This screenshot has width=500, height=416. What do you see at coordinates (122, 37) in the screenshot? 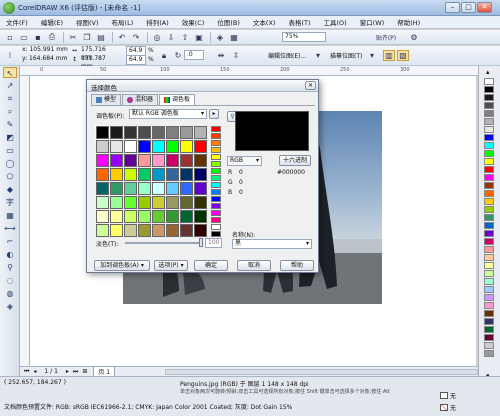
I see `undo-icon: ↶` at bounding box center [122, 37].